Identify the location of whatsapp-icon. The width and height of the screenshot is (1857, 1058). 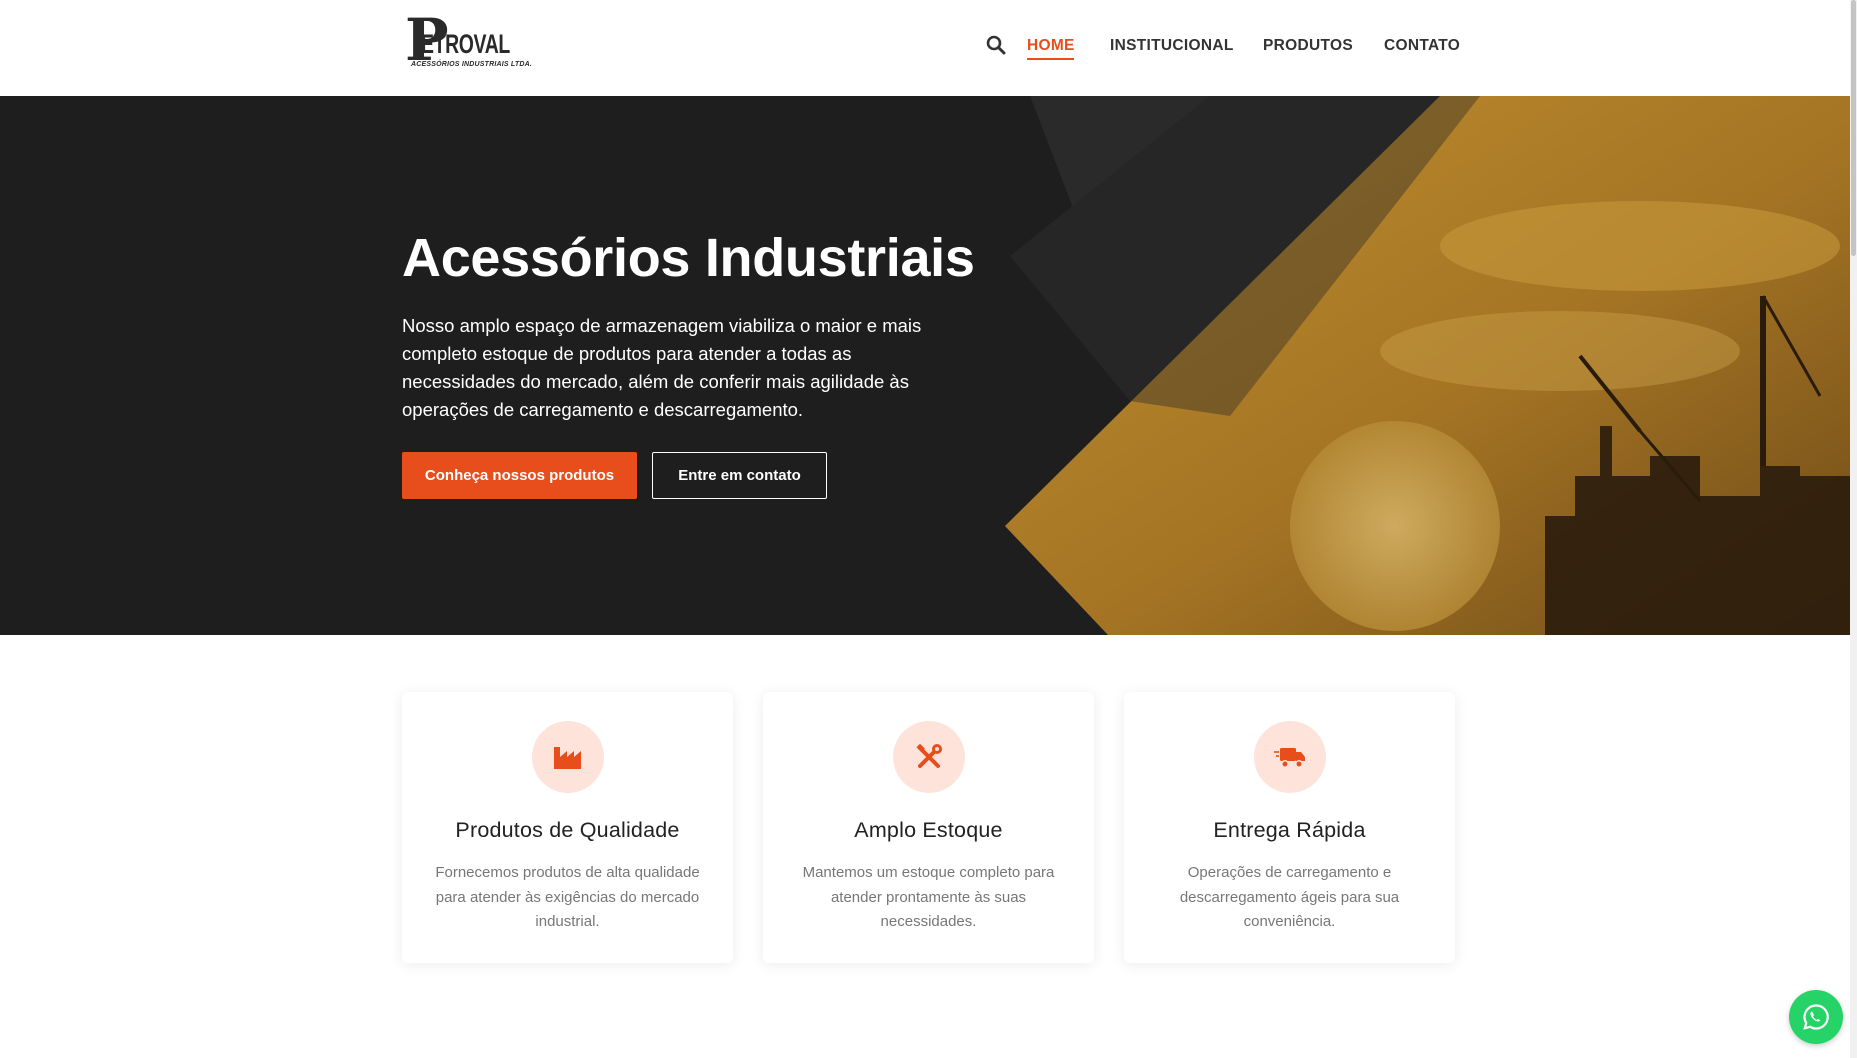
(1816, 1017).